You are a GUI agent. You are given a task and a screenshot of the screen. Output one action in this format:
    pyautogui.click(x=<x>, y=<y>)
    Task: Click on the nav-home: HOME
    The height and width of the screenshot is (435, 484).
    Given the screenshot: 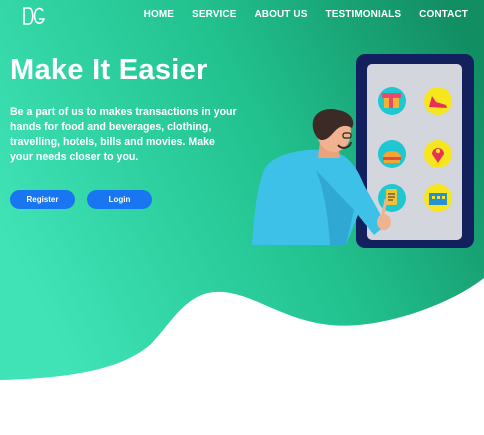 What is the action you would take?
    pyautogui.click(x=159, y=14)
    